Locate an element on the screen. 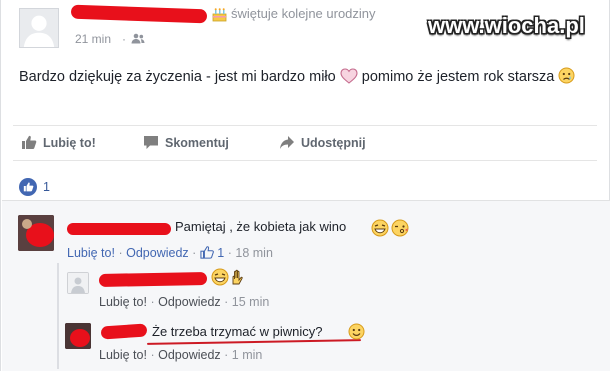  heart-emoji-icon is located at coordinates (349, 76).